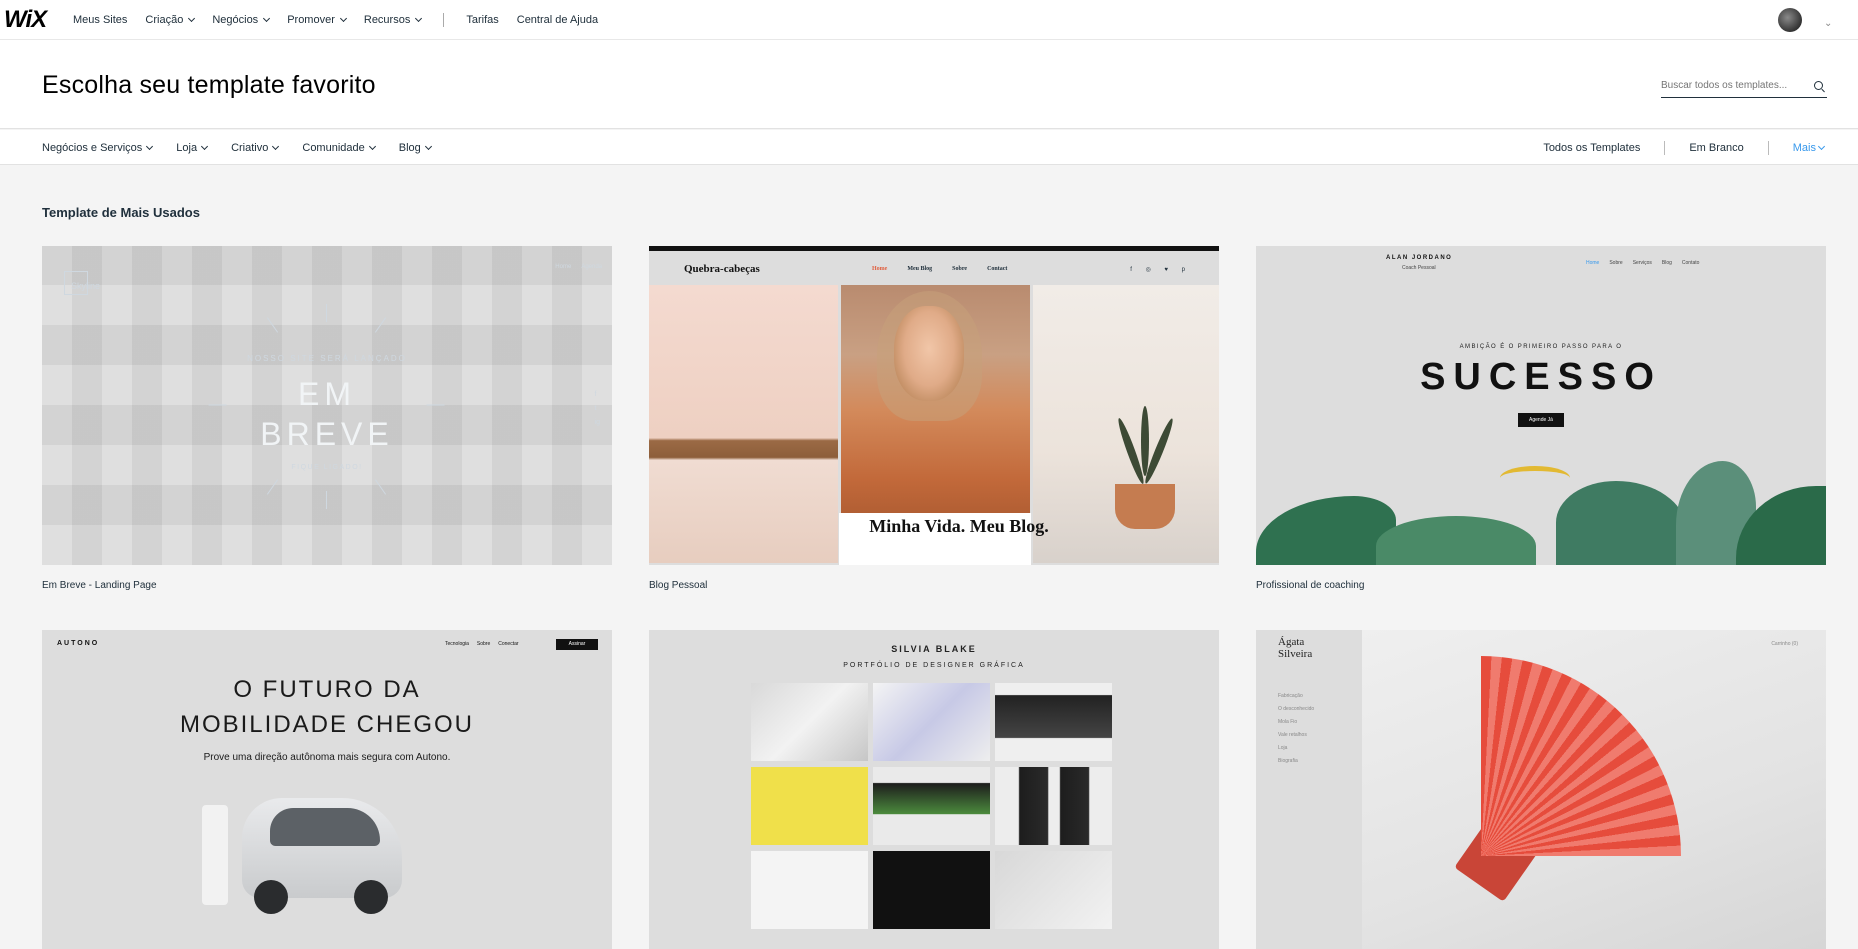 The width and height of the screenshot is (1858, 949). I want to click on preview-social-icons: f t ig, so click(597, 409).